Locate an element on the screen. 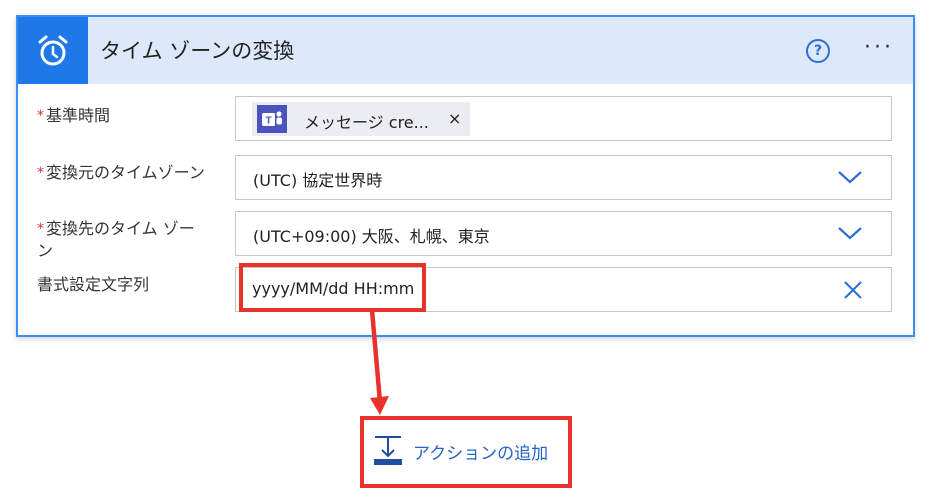 Image resolution: width=931 pixels, height=500 pixels. help-icon: ? is located at coordinates (818, 51).